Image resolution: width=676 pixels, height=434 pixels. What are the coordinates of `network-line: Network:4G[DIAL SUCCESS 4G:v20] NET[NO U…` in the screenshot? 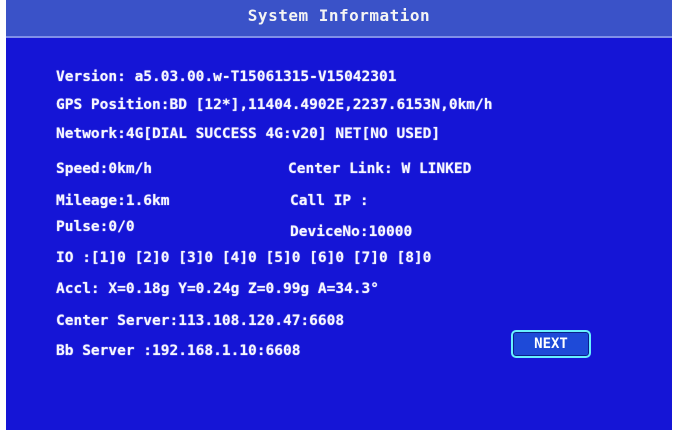 It's located at (248, 134).